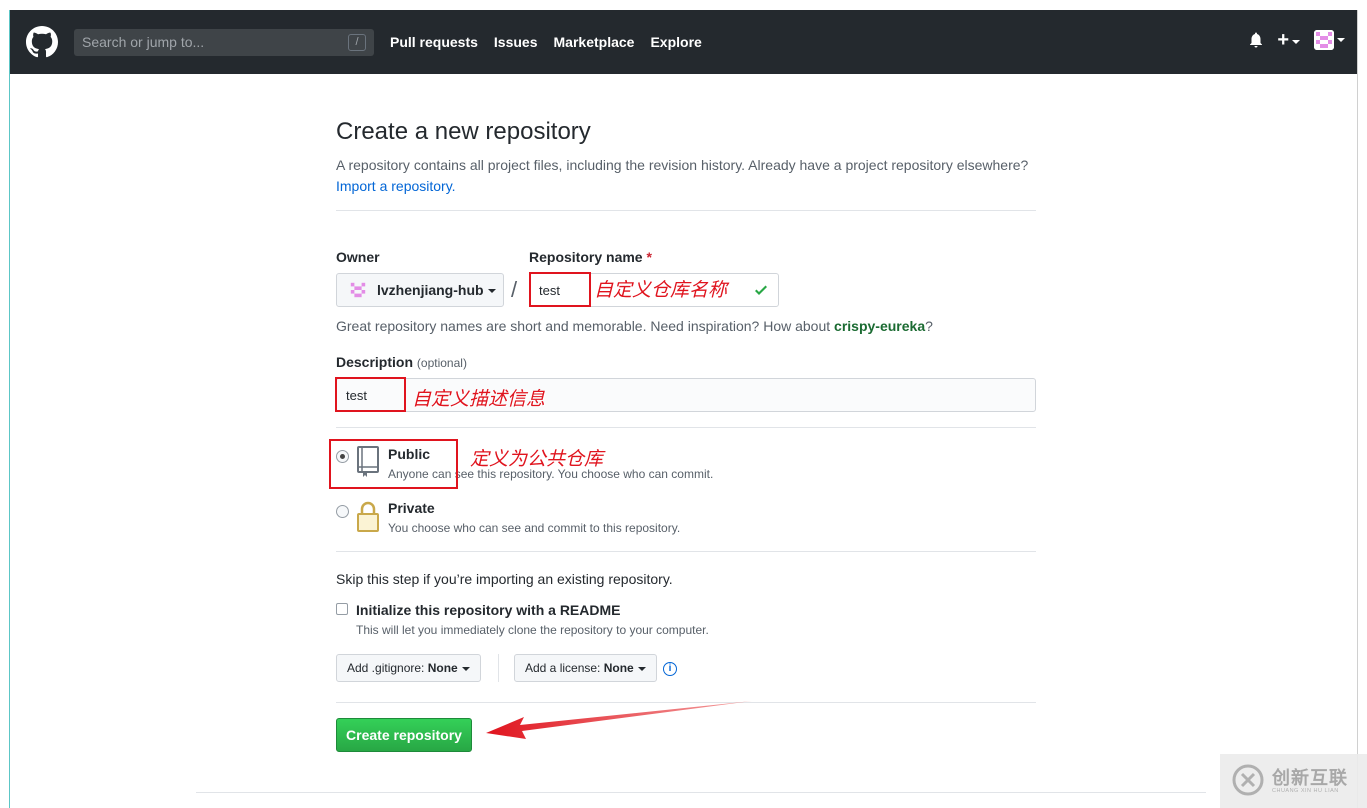  Describe the element at coordinates (761, 290) in the screenshot. I see `check-icon` at that location.